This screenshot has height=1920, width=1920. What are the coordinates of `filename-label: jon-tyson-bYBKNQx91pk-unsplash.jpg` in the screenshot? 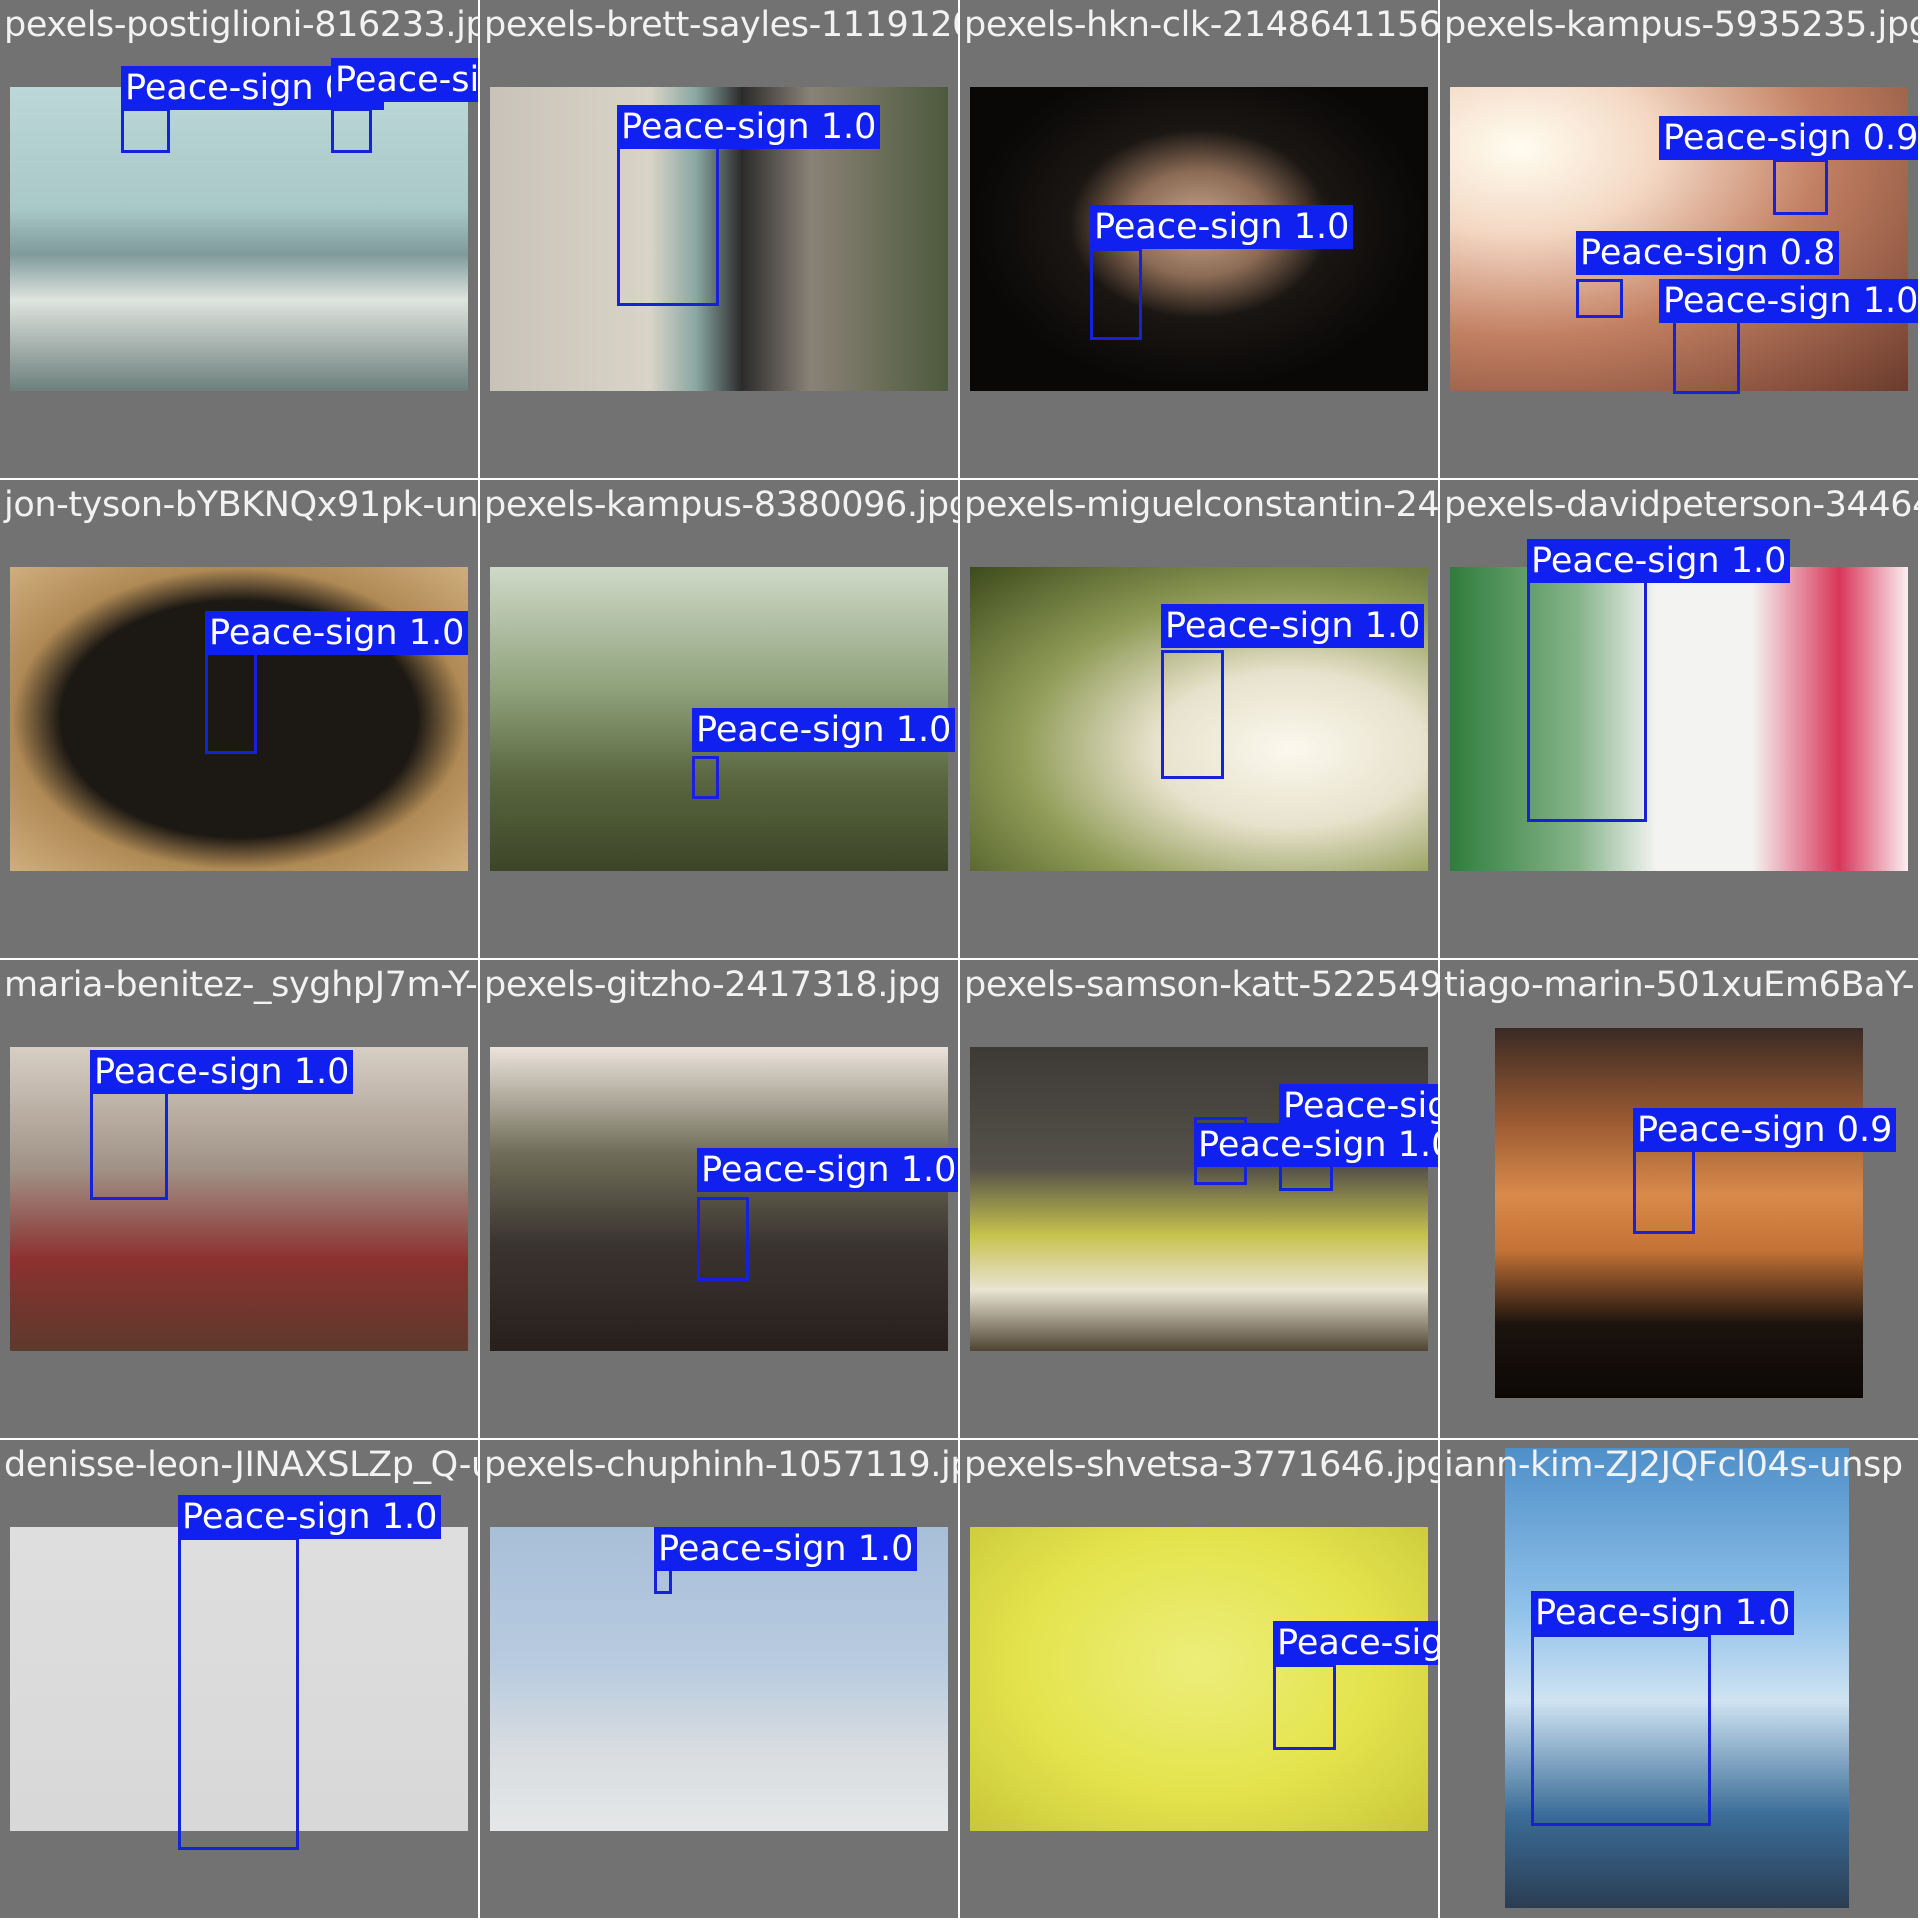 It's located at (241, 505).